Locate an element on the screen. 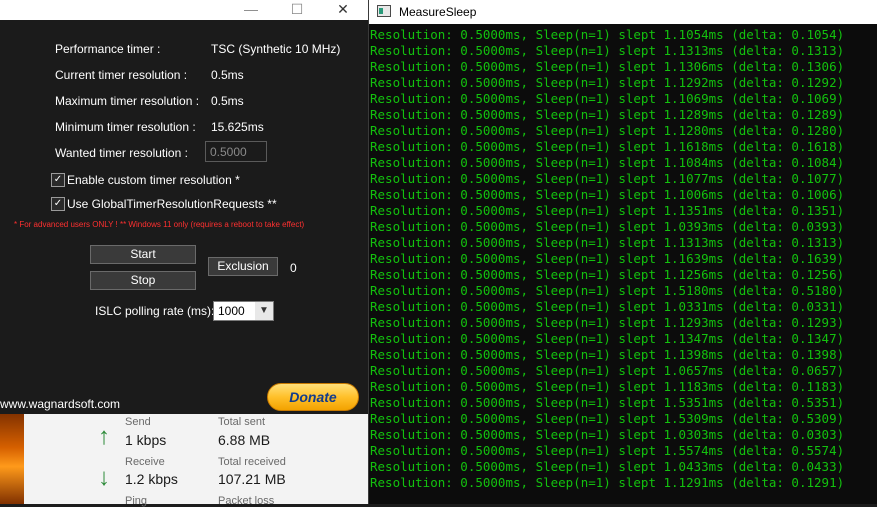 The width and height of the screenshot is (877, 507). send-value: 1 kbps is located at coordinates (146, 440).